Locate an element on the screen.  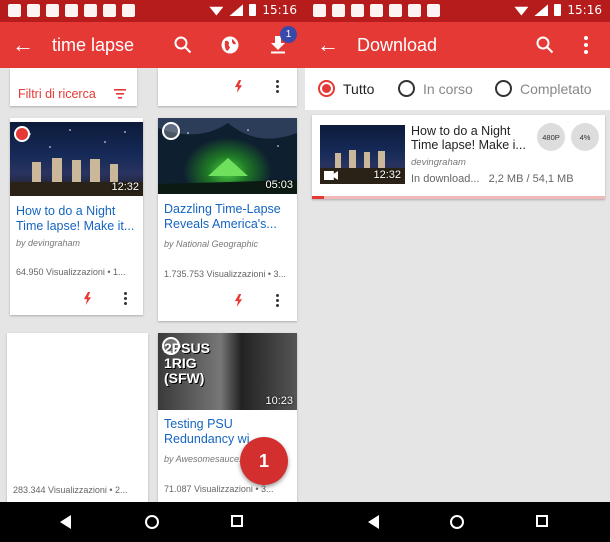
video-duration: 05:03 is located at coordinates (279, 185).